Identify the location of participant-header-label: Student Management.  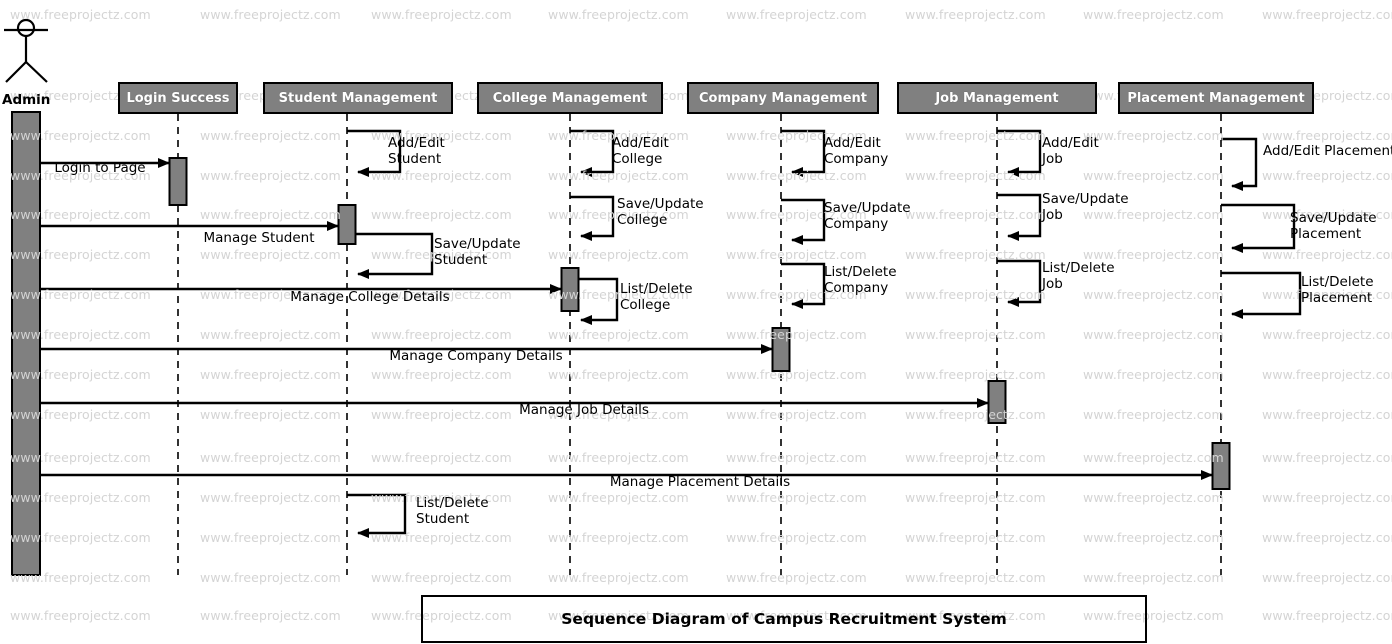
(358, 98).